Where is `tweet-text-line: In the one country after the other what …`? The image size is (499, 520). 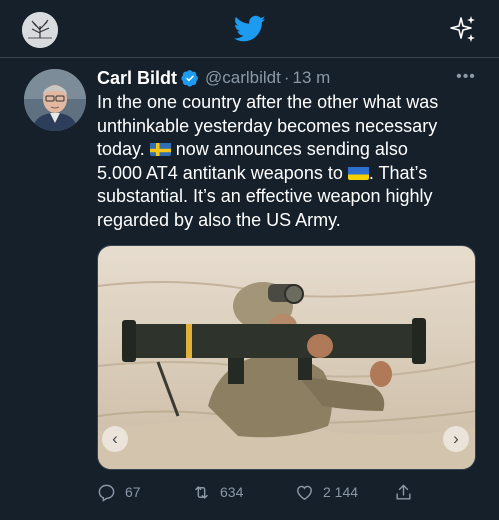
tweet-text-line: In the one country after the other what … is located at coordinates (268, 102).